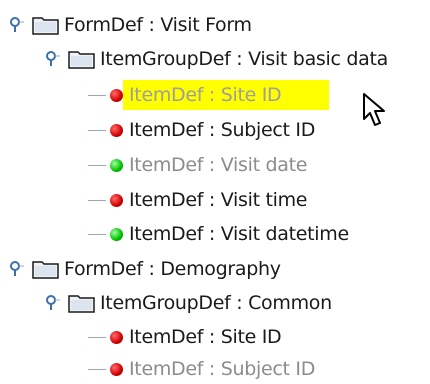 The width and height of the screenshot is (430, 384). Describe the element at coordinates (216, 303) in the screenshot. I see `tree-node-label: ItemGroupDef : Common` at that location.